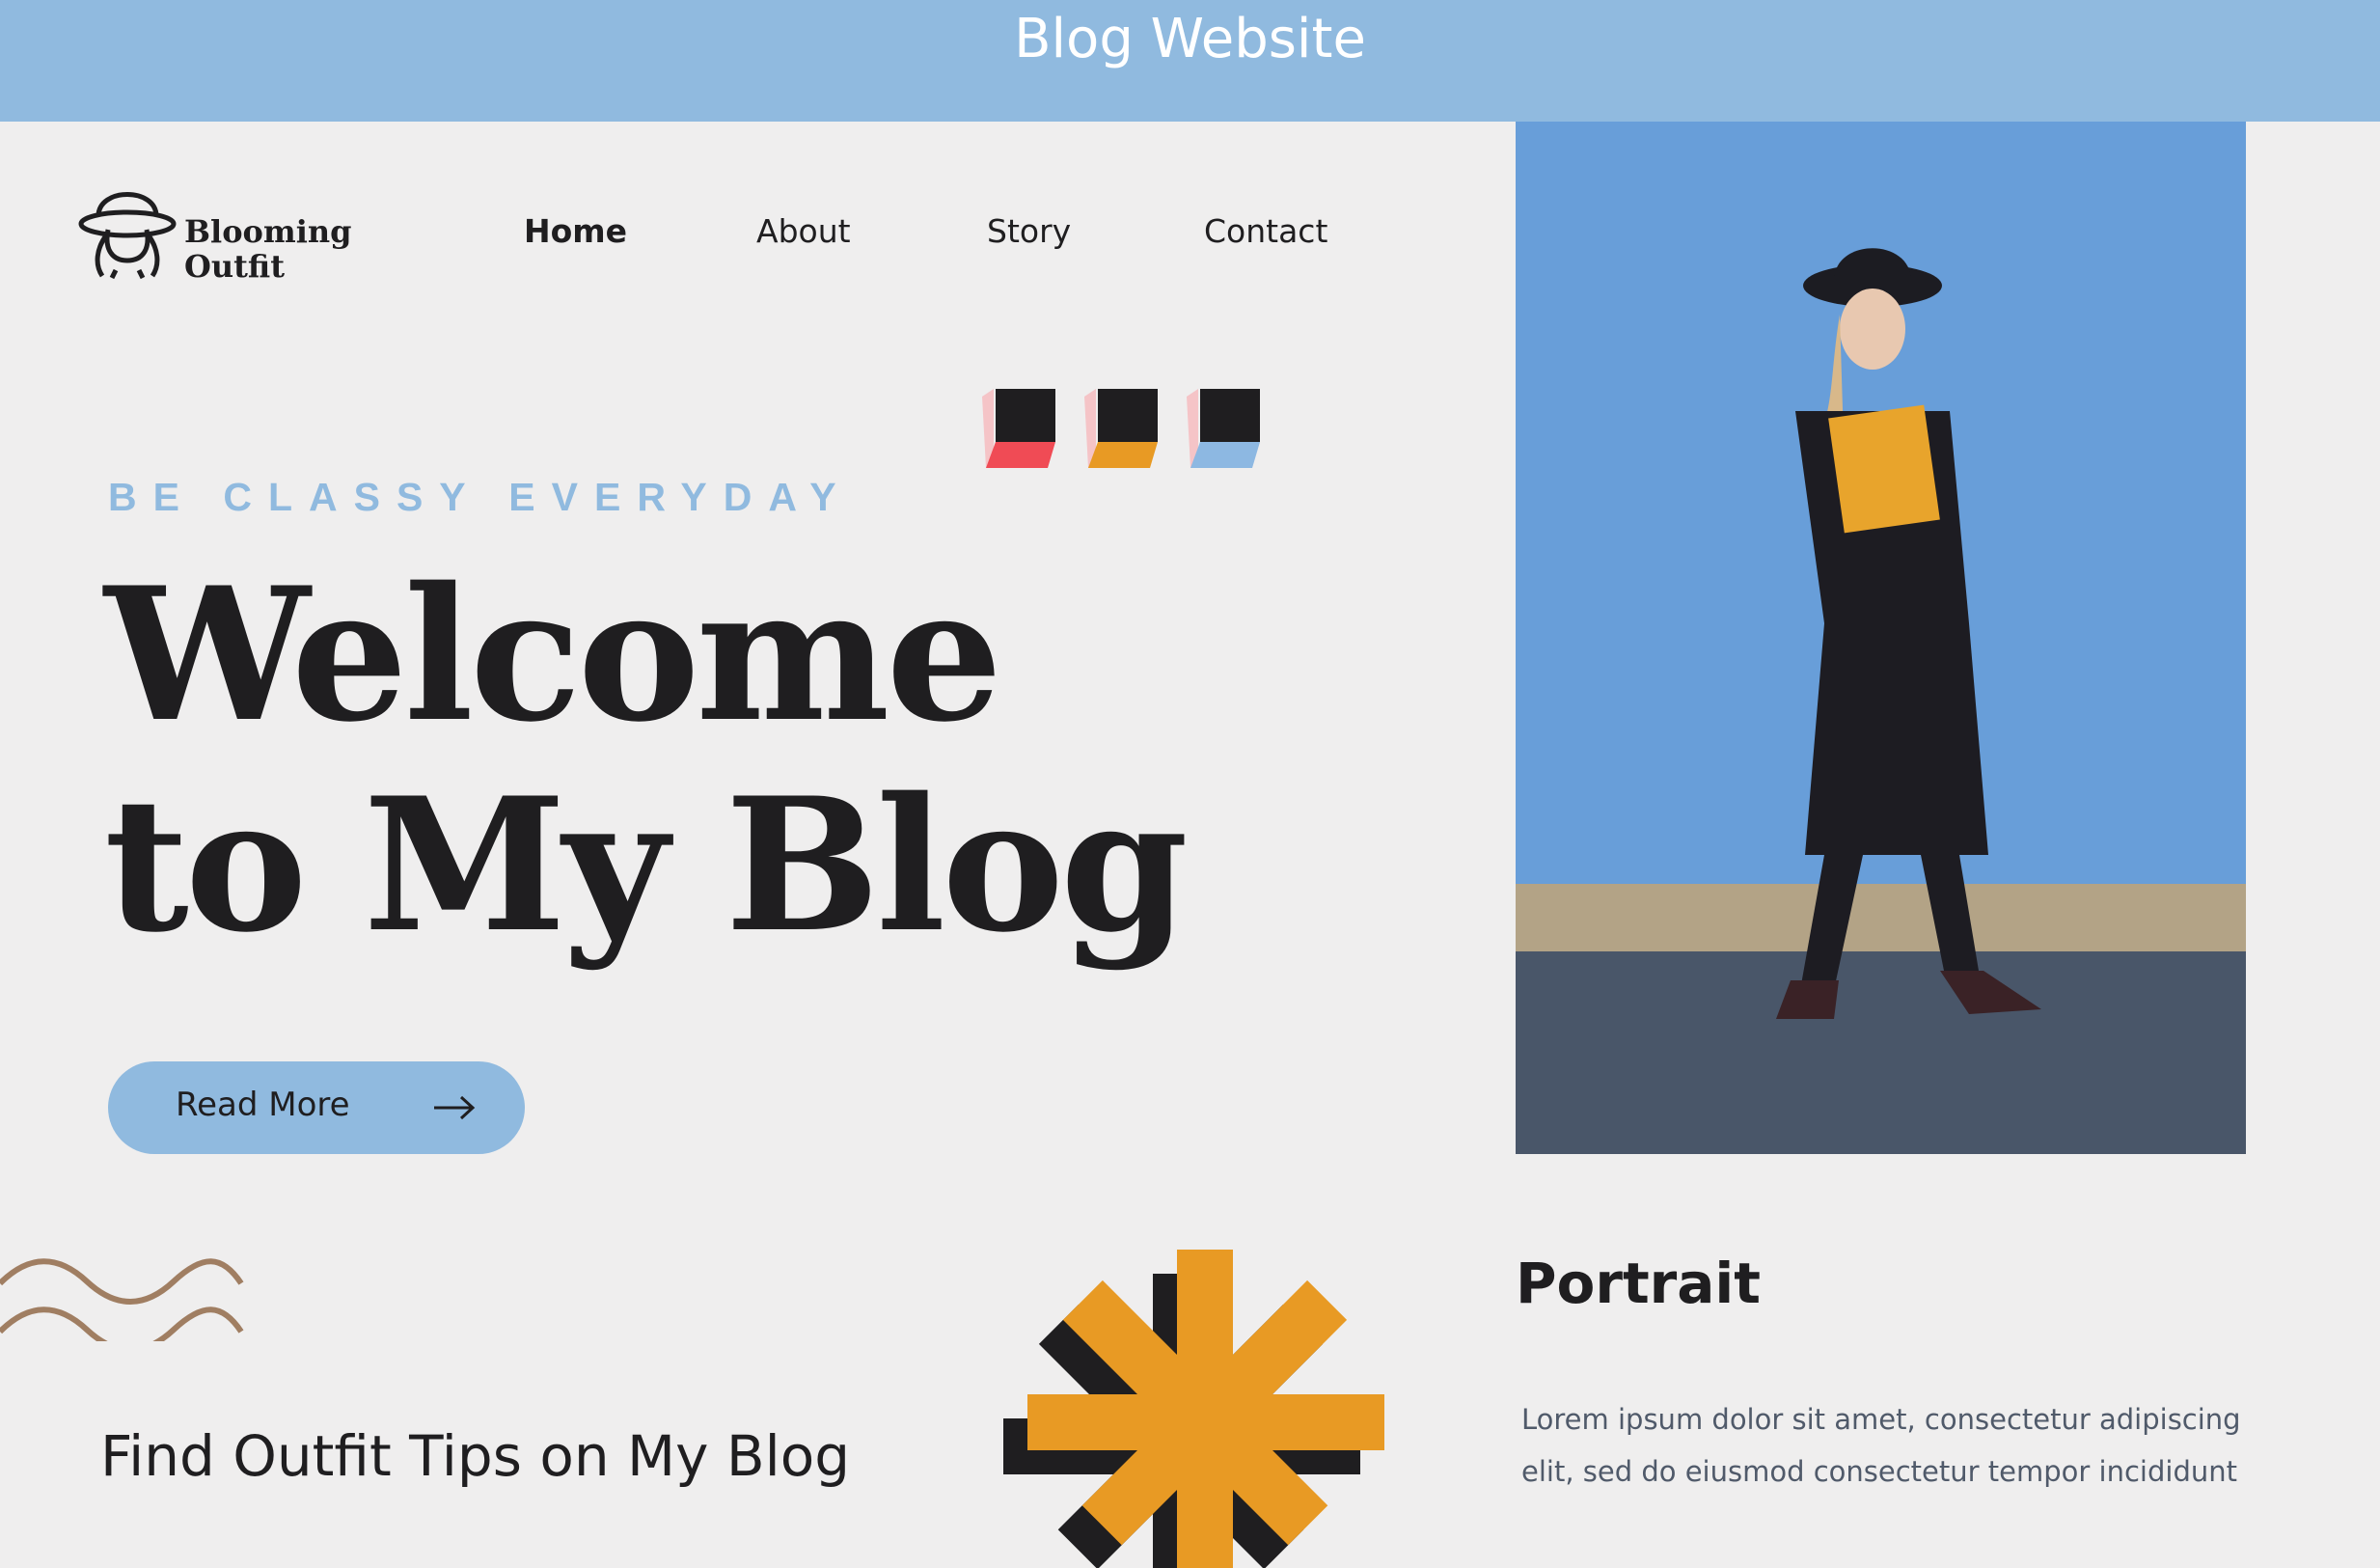 This screenshot has height=1568, width=2380. I want to click on window-title: Blog Website, so click(1190, 39).